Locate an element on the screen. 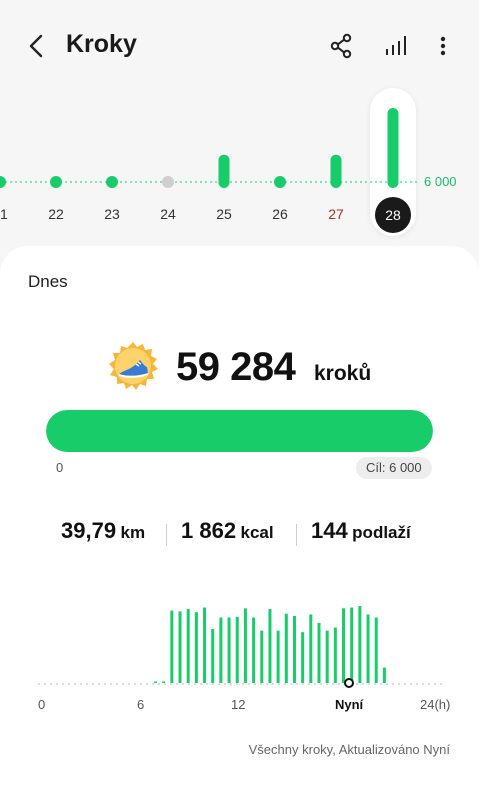 The height and width of the screenshot is (800, 479). back-button is located at coordinates (37, 46).